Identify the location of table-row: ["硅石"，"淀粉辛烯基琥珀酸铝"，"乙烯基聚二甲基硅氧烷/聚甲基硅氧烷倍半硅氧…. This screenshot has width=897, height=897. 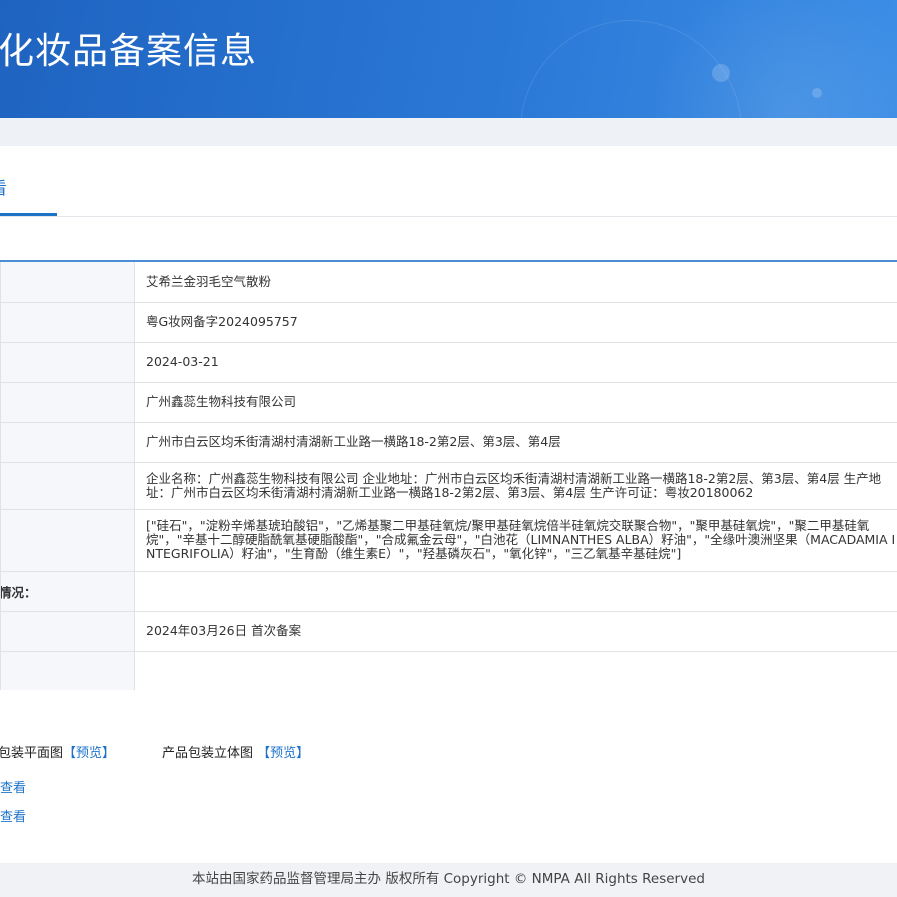
(448, 540).